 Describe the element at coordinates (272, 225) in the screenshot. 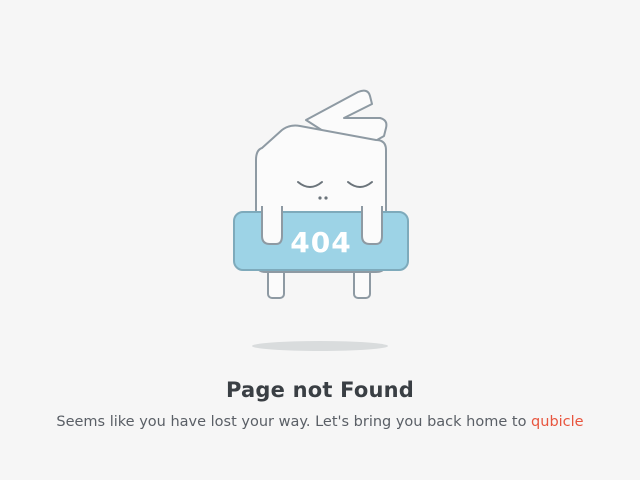

I see `mascot-left-arm` at that location.